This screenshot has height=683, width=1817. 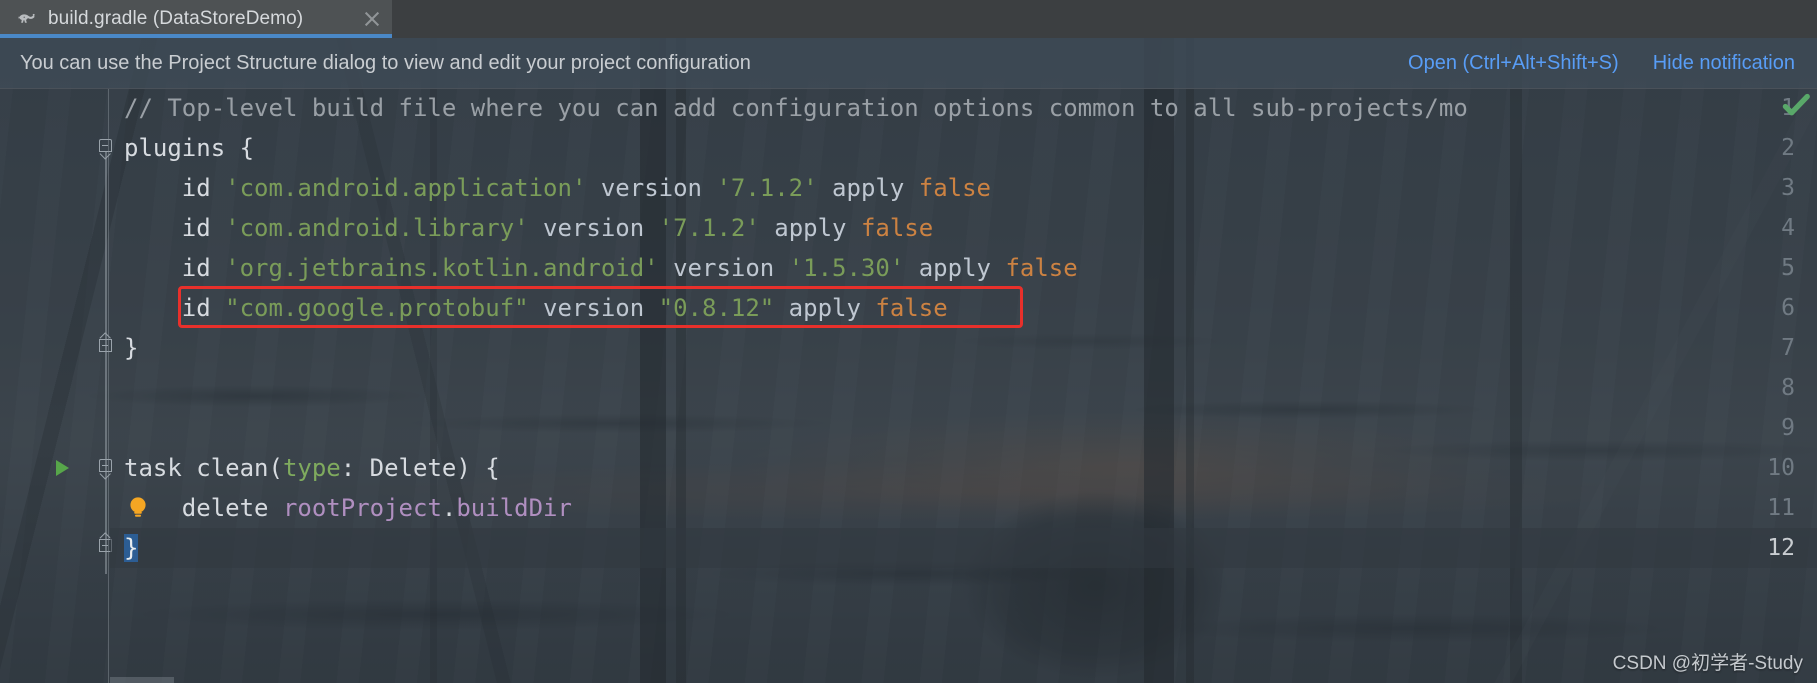 I want to click on line-number-8: 8, so click(x=1788, y=388).